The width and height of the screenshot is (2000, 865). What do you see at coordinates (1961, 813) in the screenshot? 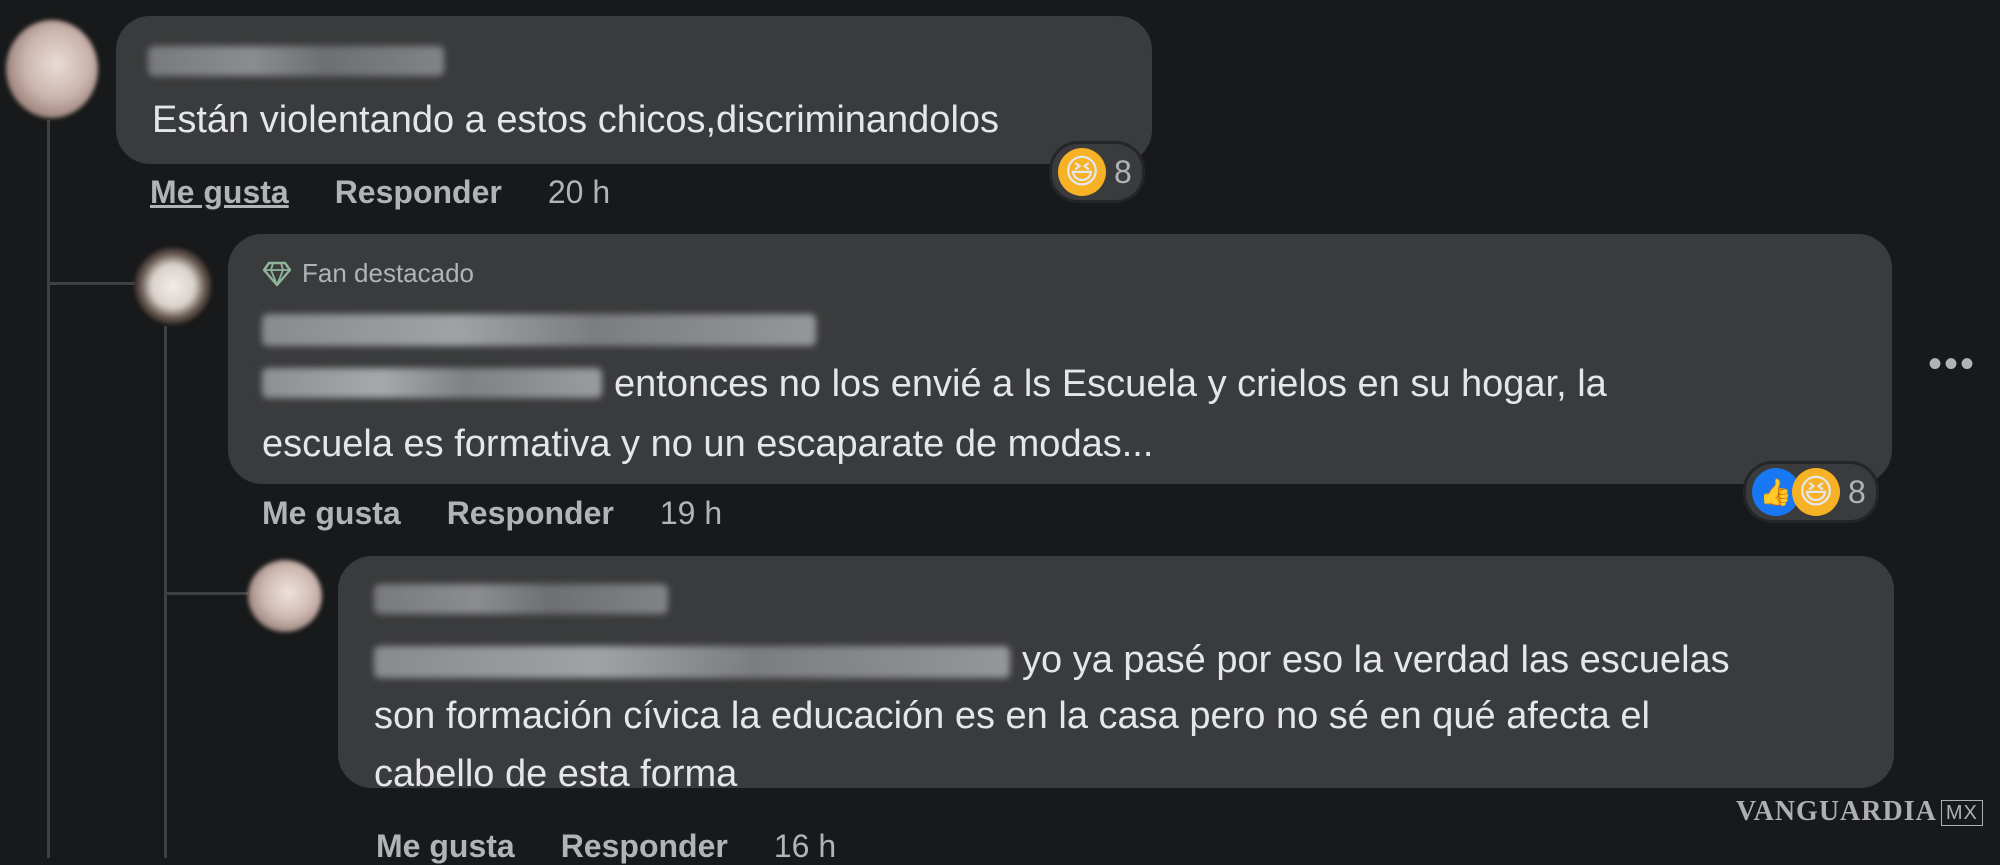
I see `watermark-suffix: MX` at bounding box center [1961, 813].